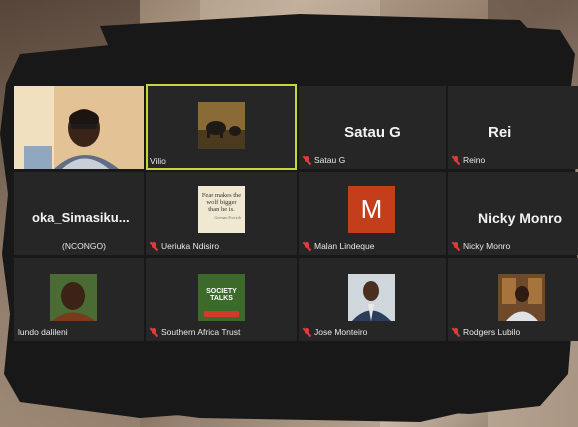  I want to click on participant-tile: Rodgers Lubilo, so click(513, 299).